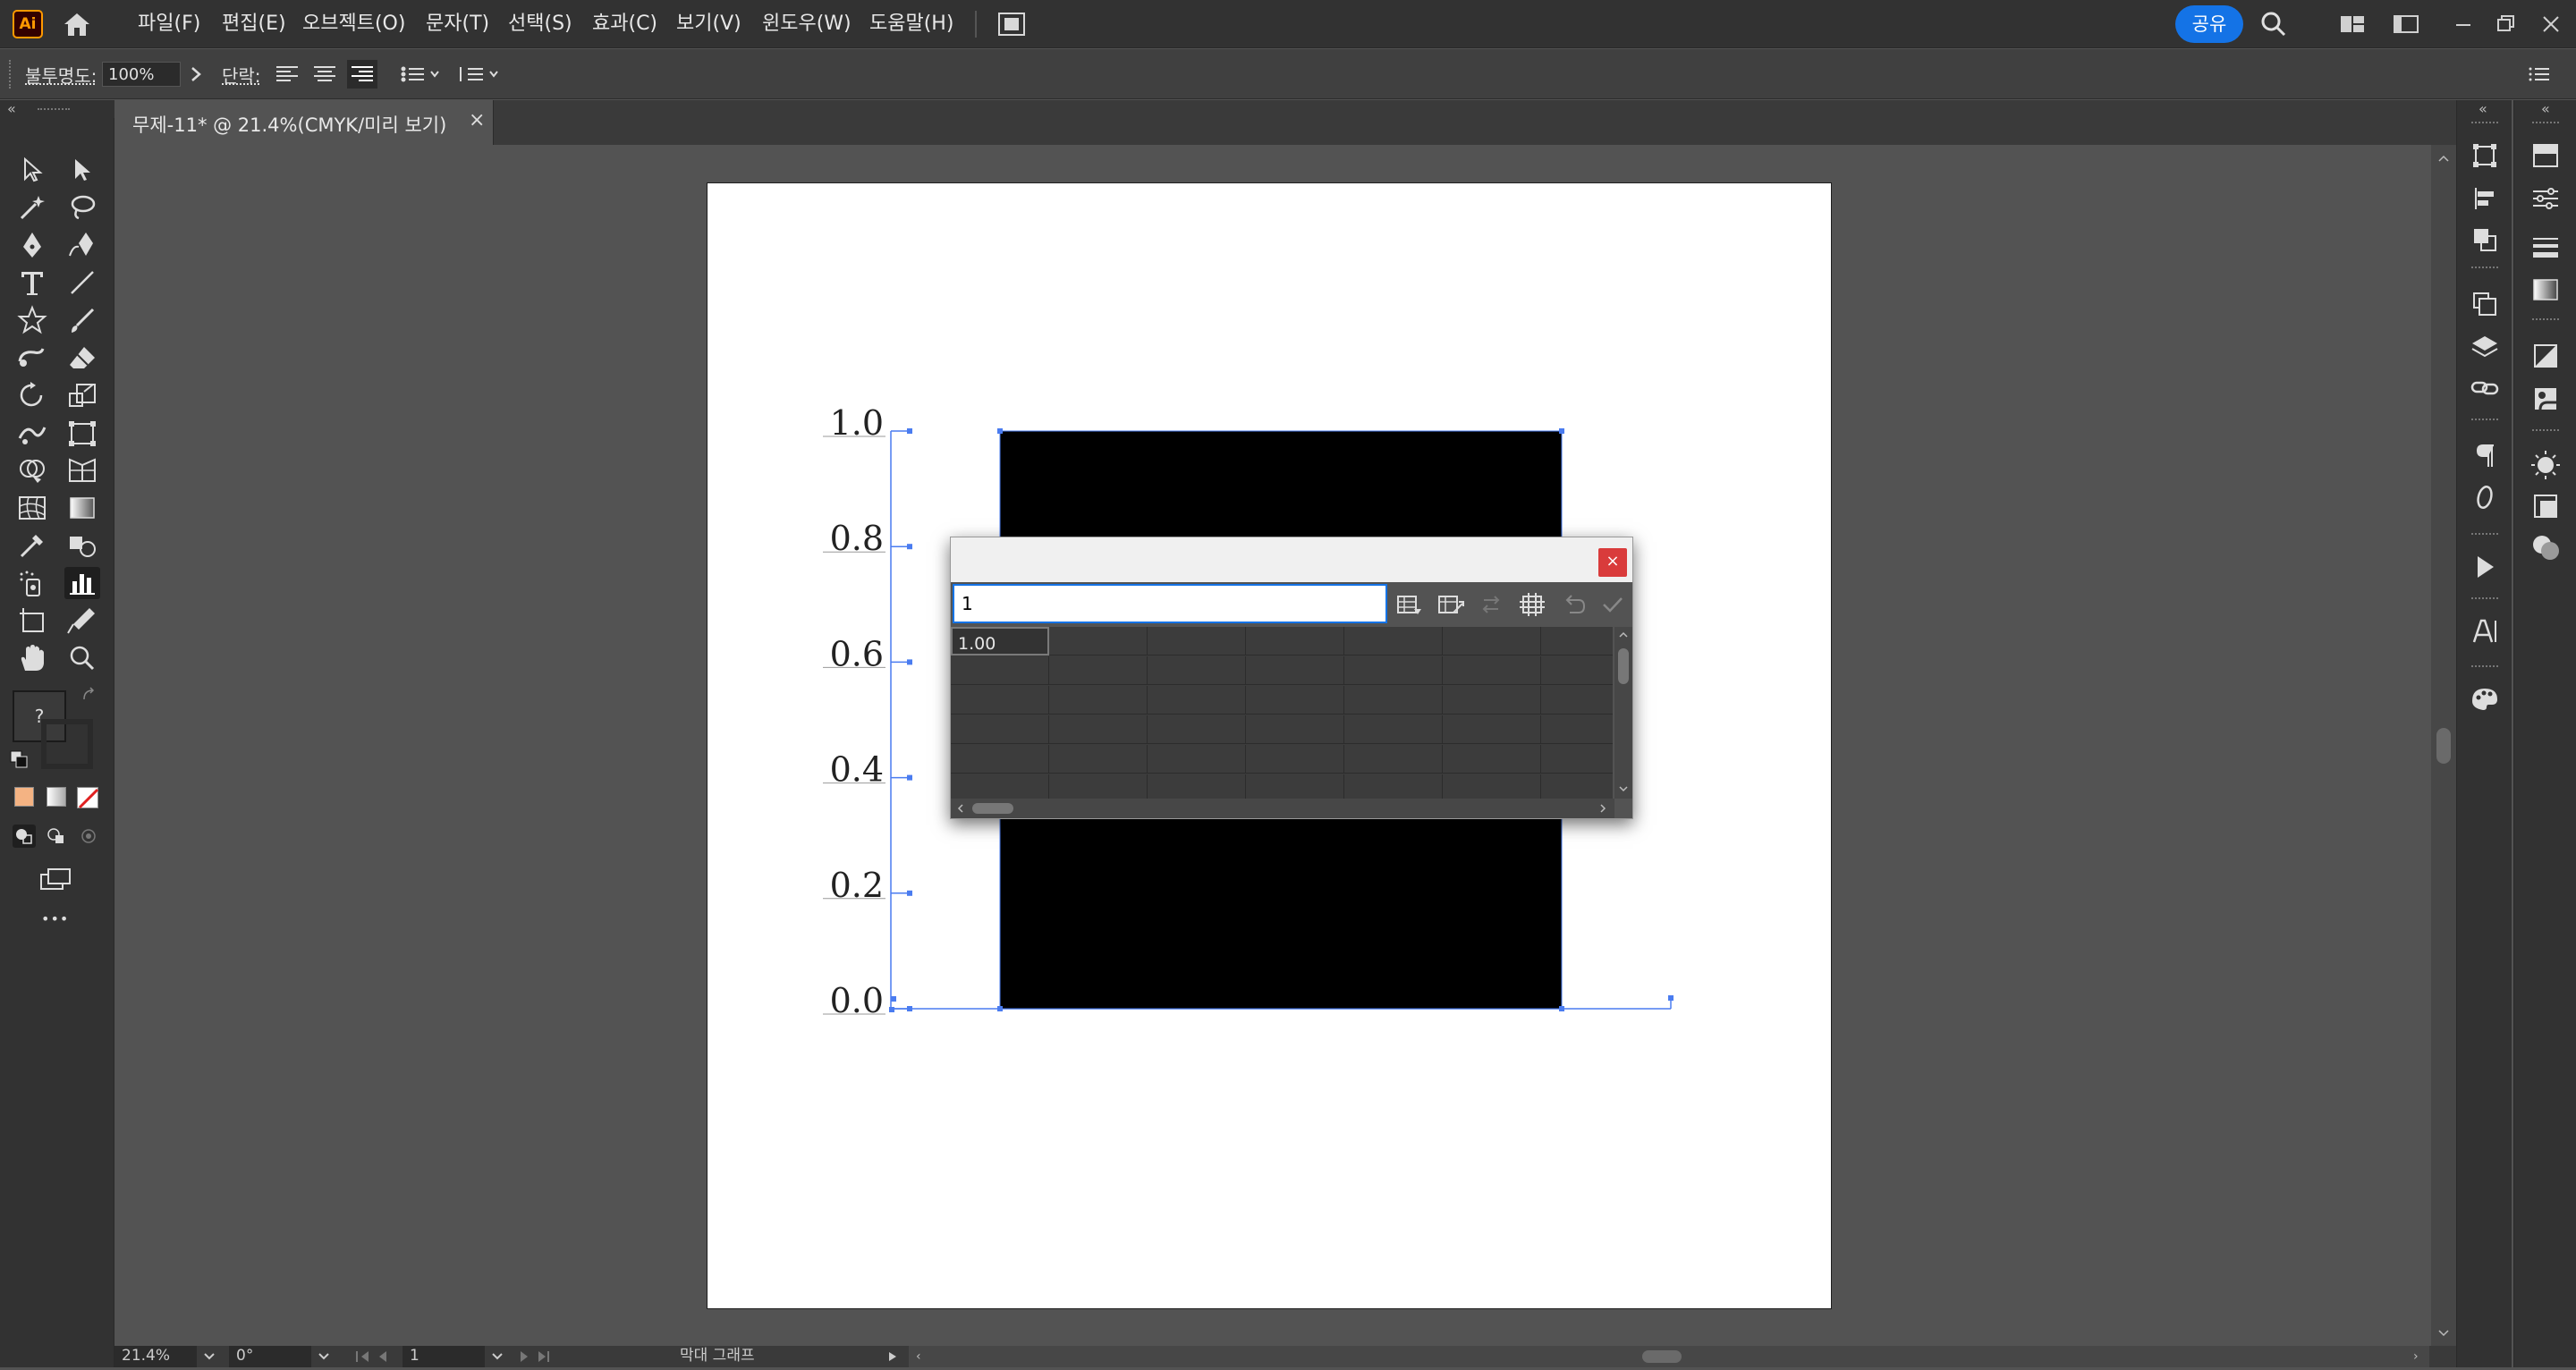 The width and height of the screenshot is (2576, 1370). Describe the element at coordinates (1291, 559) in the screenshot. I see `dialog-title-bar: ×` at that location.